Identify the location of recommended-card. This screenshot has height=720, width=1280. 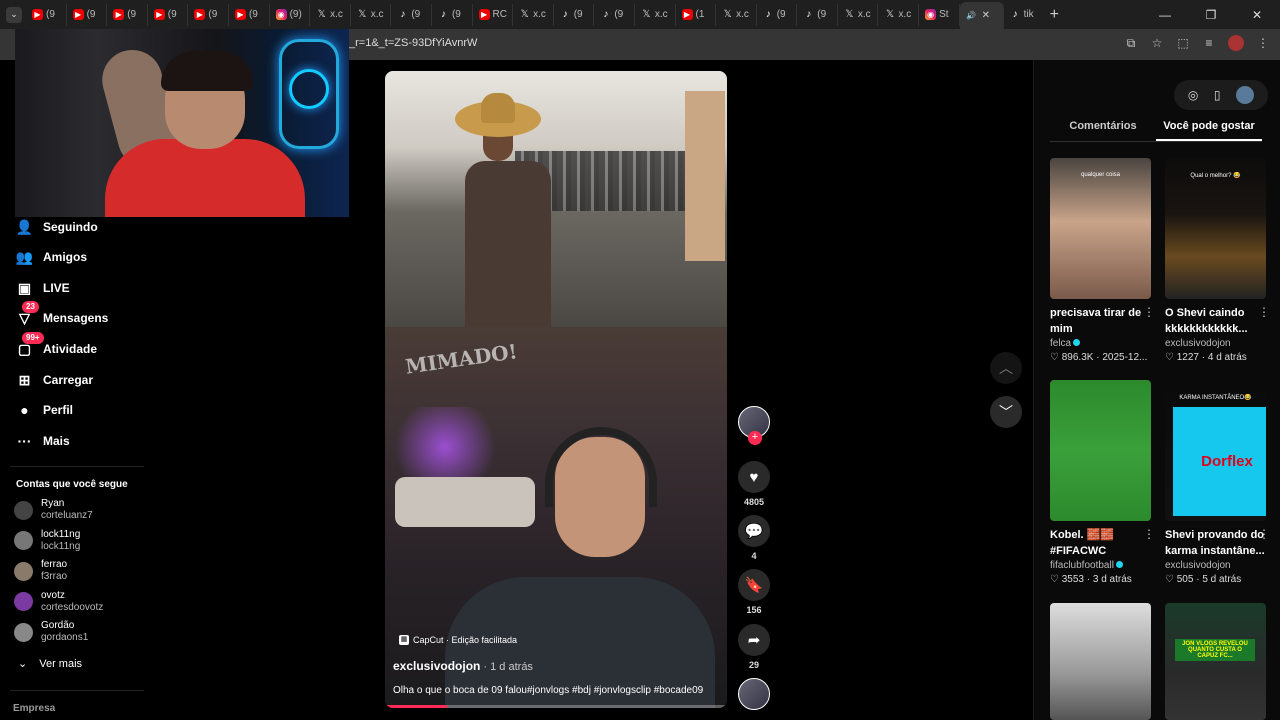
(1100, 661).